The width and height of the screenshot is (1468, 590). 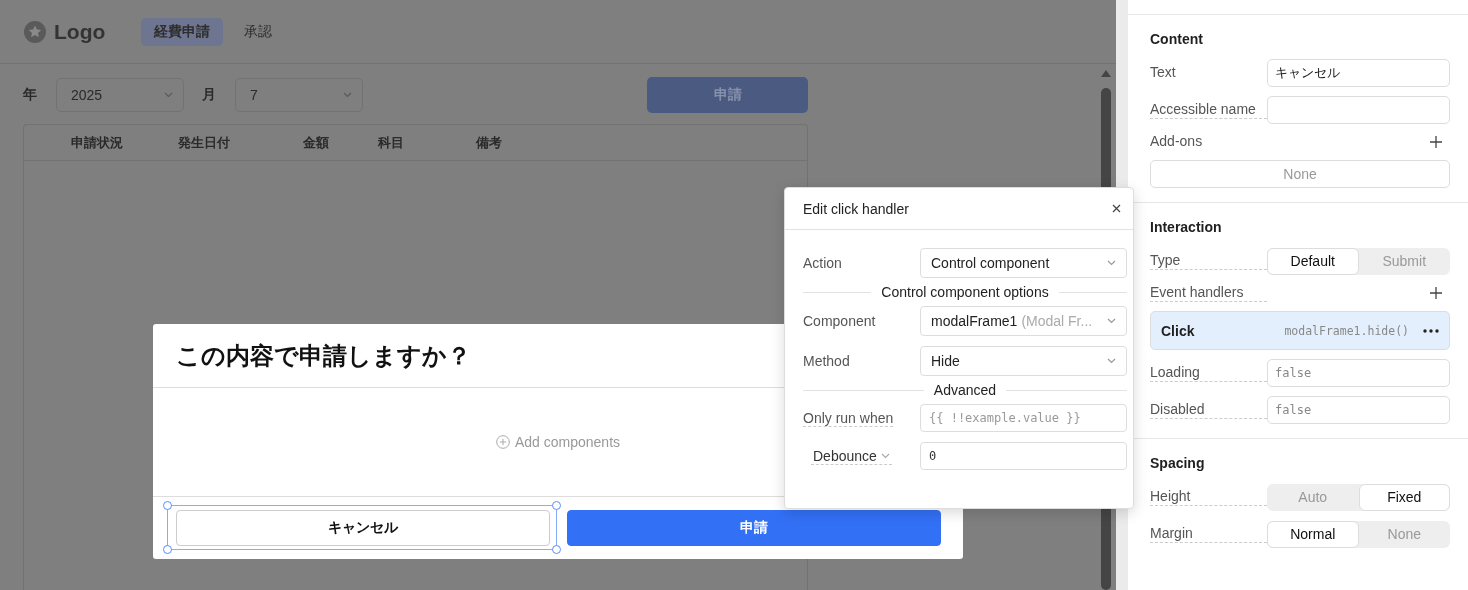 I want to click on select-field: Control component, so click(x=1023, y=263).